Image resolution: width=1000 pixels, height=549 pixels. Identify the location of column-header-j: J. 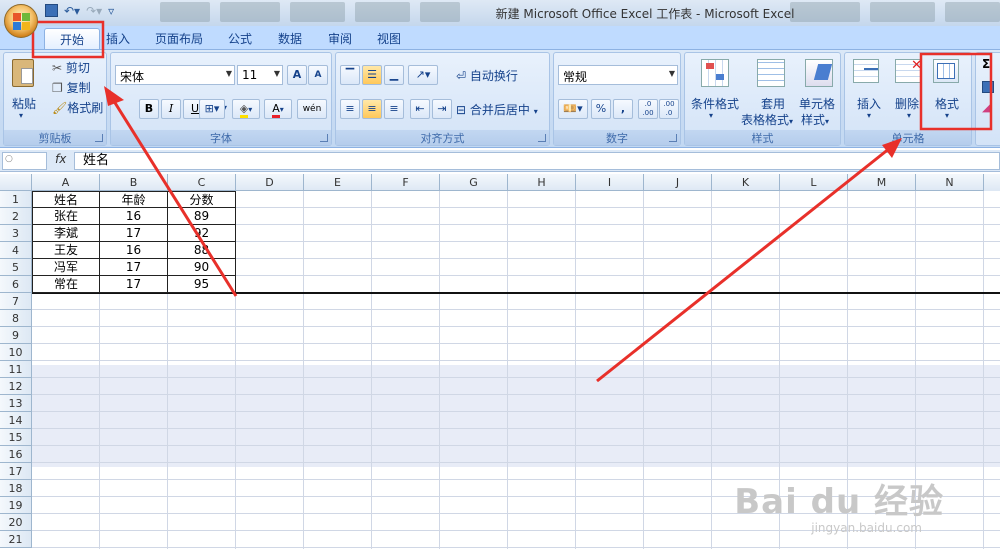
(678, 182).